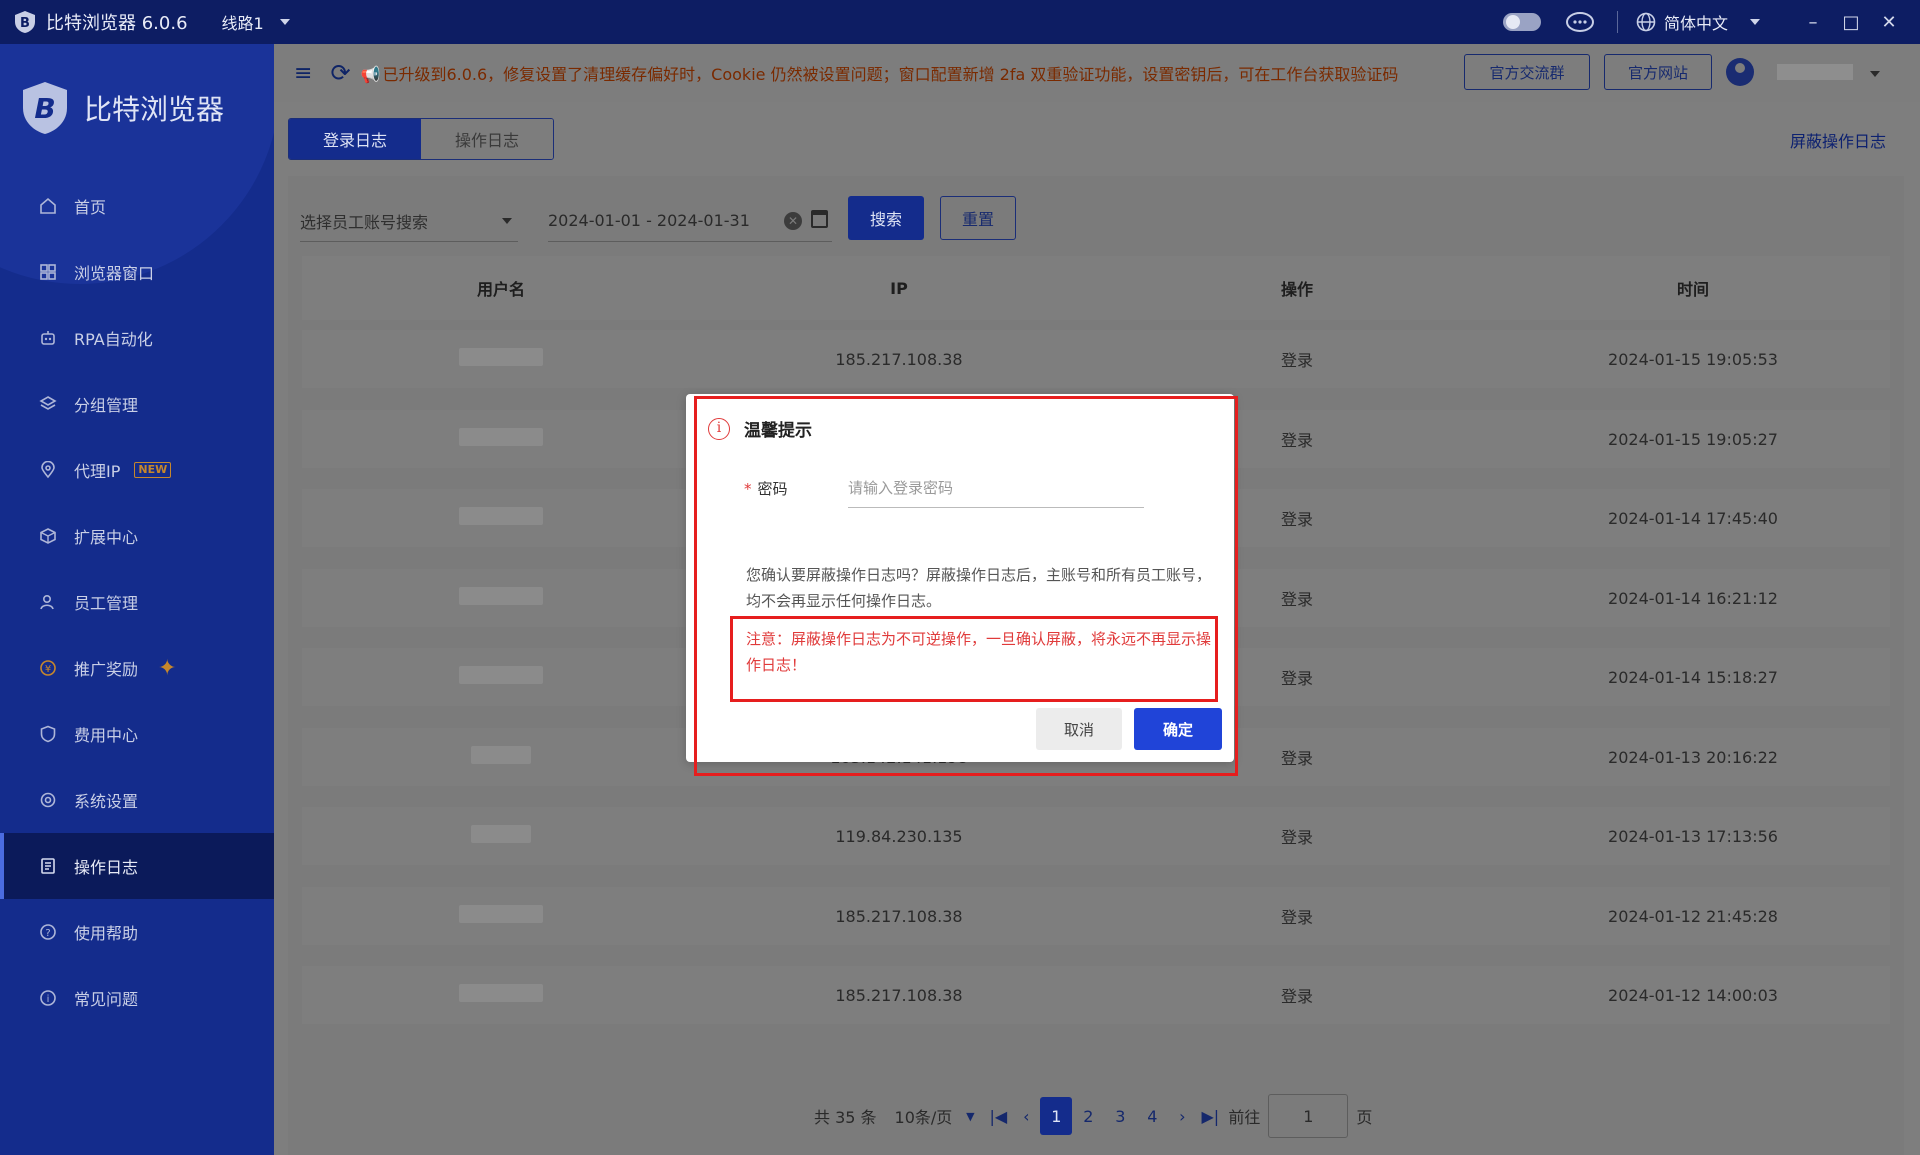 This screenshot has width=1920, height=1155. What do you see at coordinates (137, 206) in the screenshot?
I see `sidebar-item-home: 首页` at bounding box center [137, 206].